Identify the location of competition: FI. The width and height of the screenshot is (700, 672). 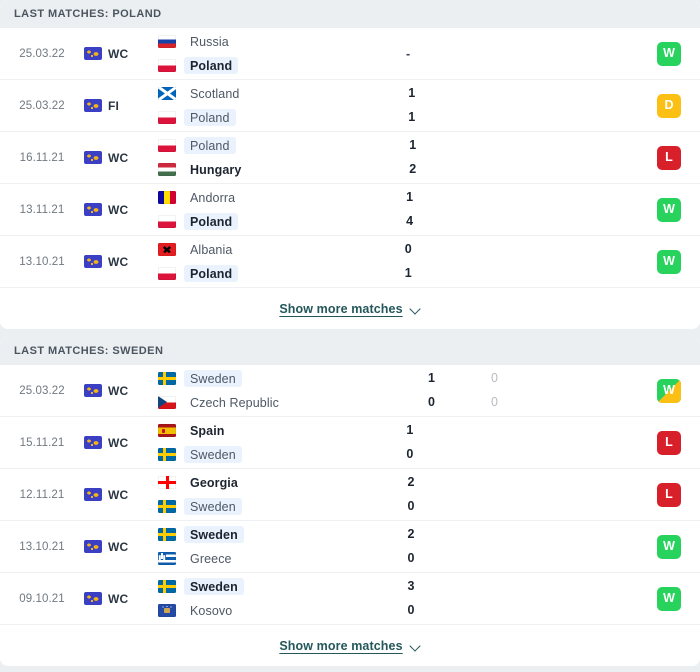
(117, 106).